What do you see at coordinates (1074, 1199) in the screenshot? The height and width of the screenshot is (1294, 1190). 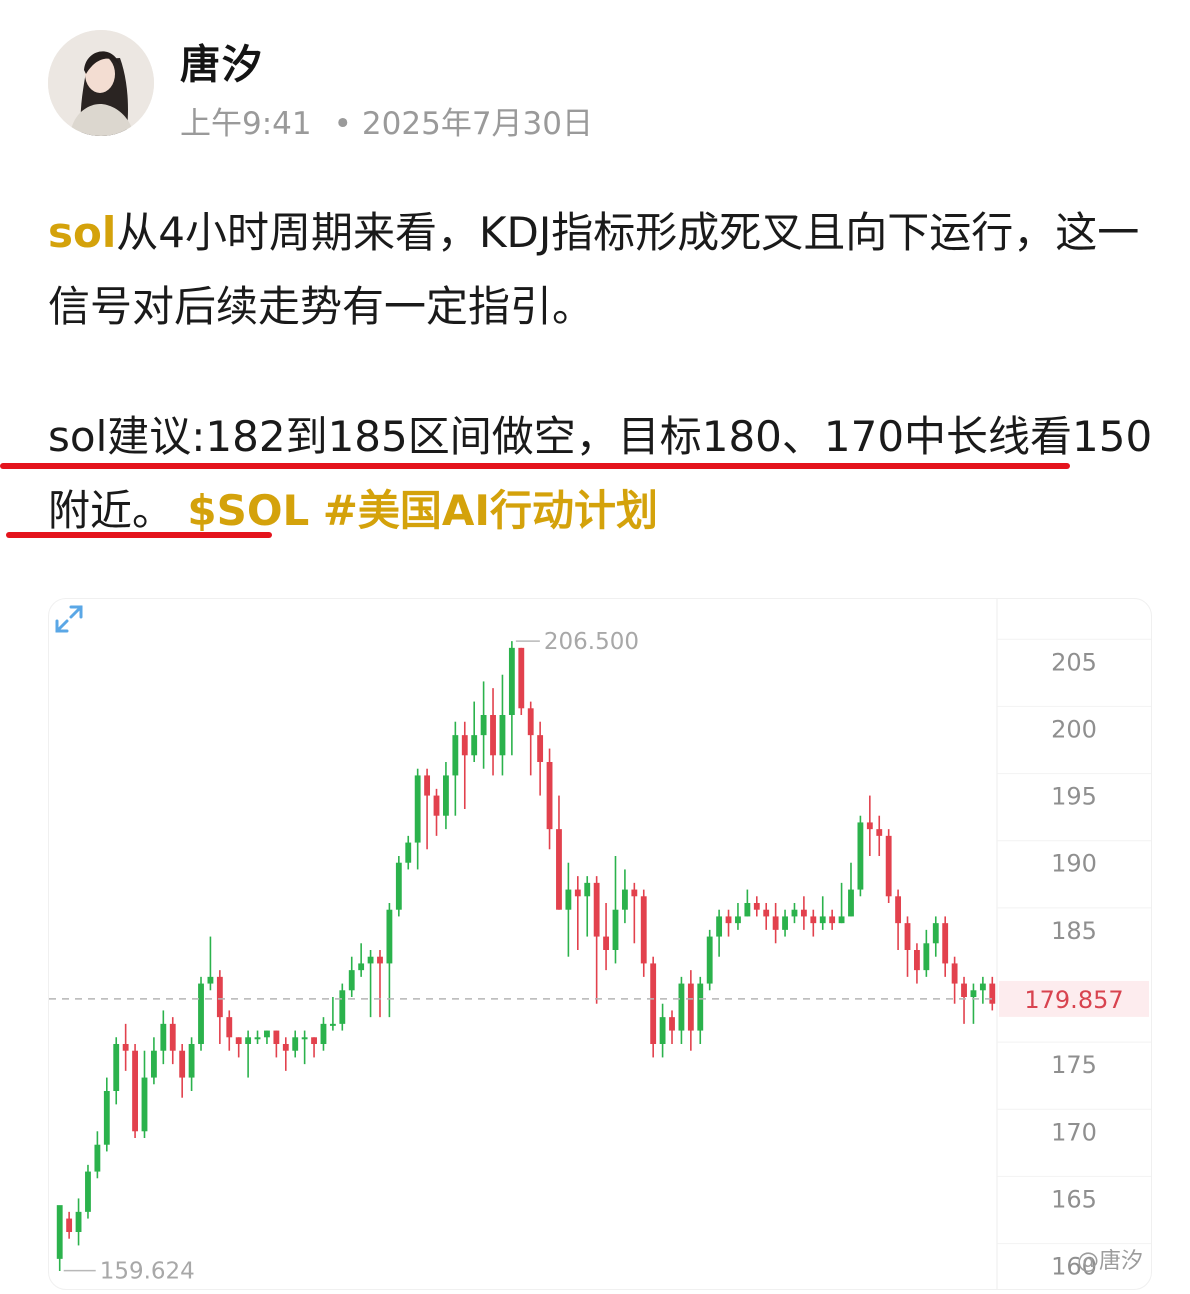 I see `y-tick-label: 165` at bounding box center [1074, 1199].